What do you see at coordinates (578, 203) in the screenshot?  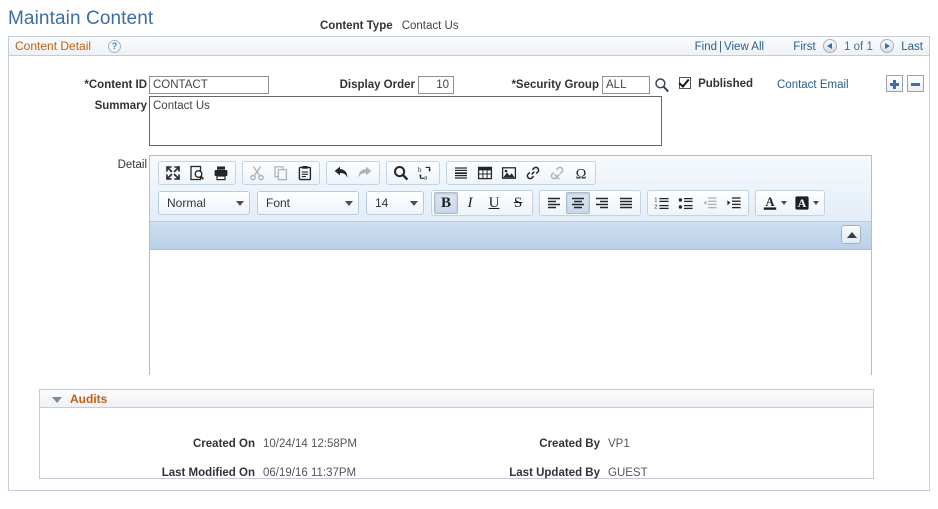 I see `align-center-icon` at bounding box center [578, 203].